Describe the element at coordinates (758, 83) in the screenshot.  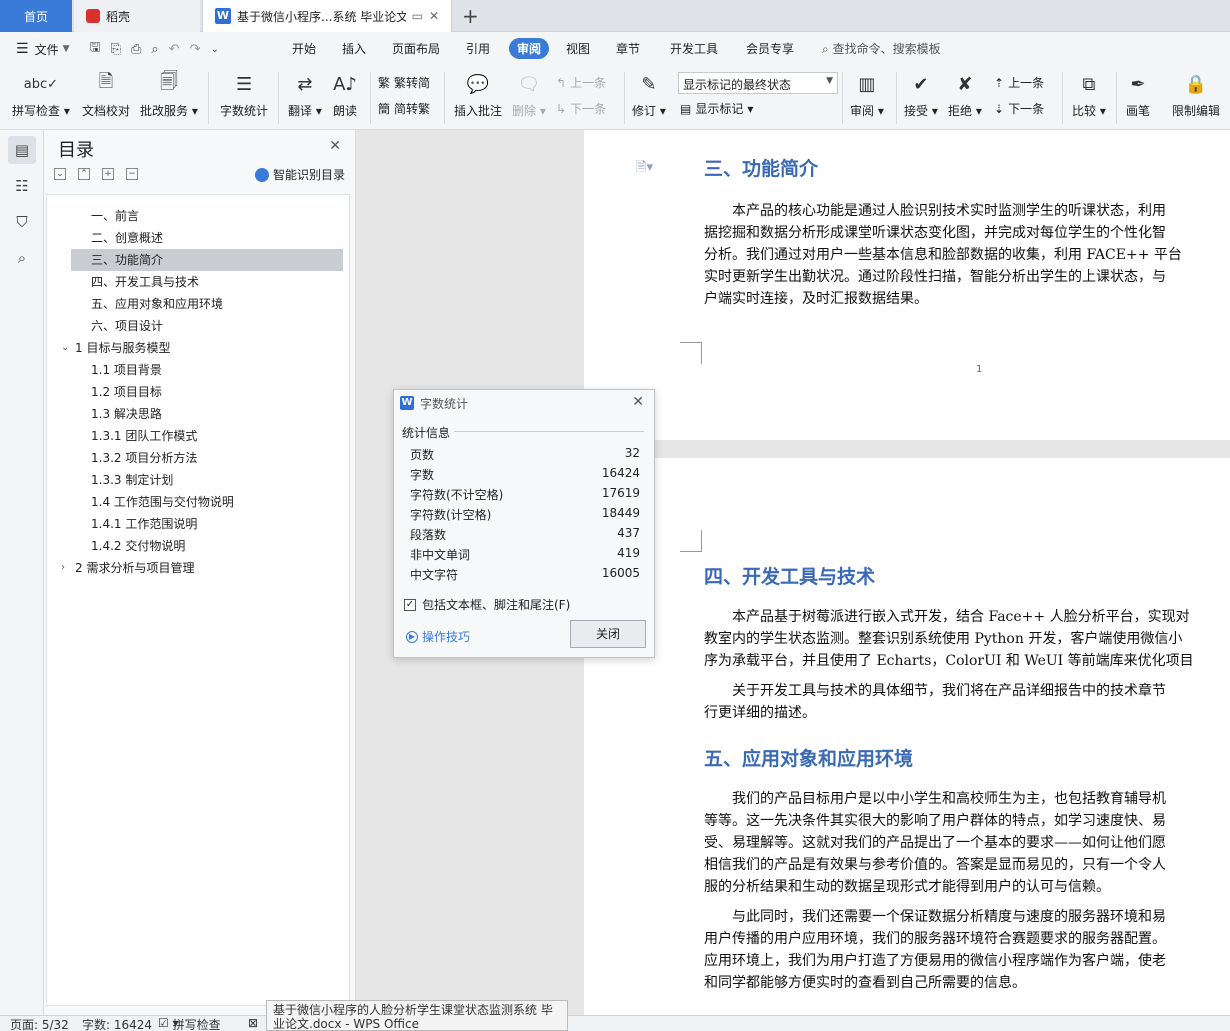
I see `markup-view-select: 显示标记的最终状态 ▼` at that location.